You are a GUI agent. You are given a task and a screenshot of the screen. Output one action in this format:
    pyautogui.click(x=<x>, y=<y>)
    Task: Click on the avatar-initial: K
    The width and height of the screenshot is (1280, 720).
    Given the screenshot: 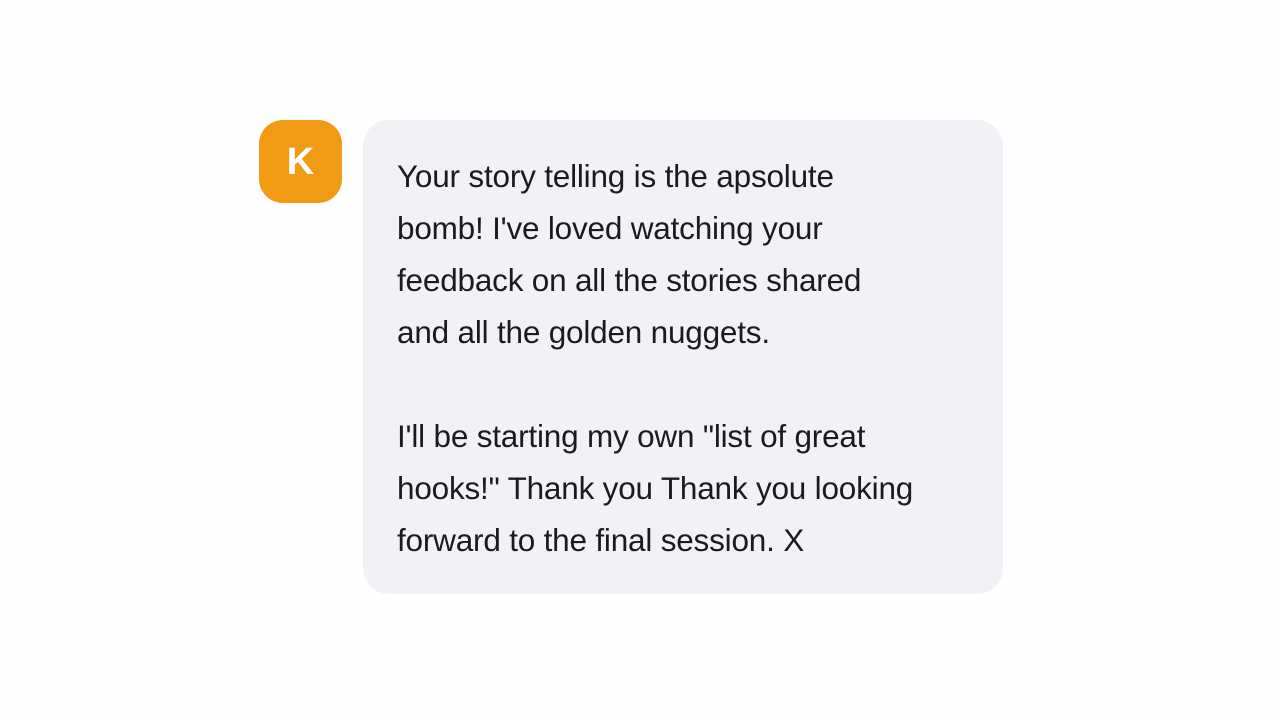 What is the action you would take?
    pyautogui.click(x=300, y=161)
    